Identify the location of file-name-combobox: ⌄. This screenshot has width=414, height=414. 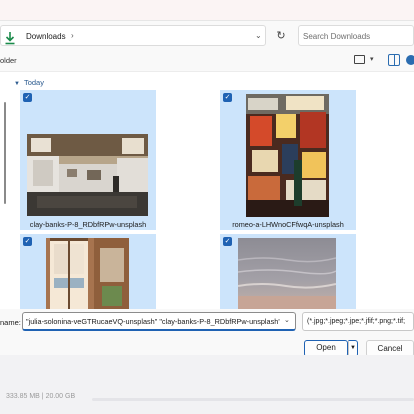
(159, 321).